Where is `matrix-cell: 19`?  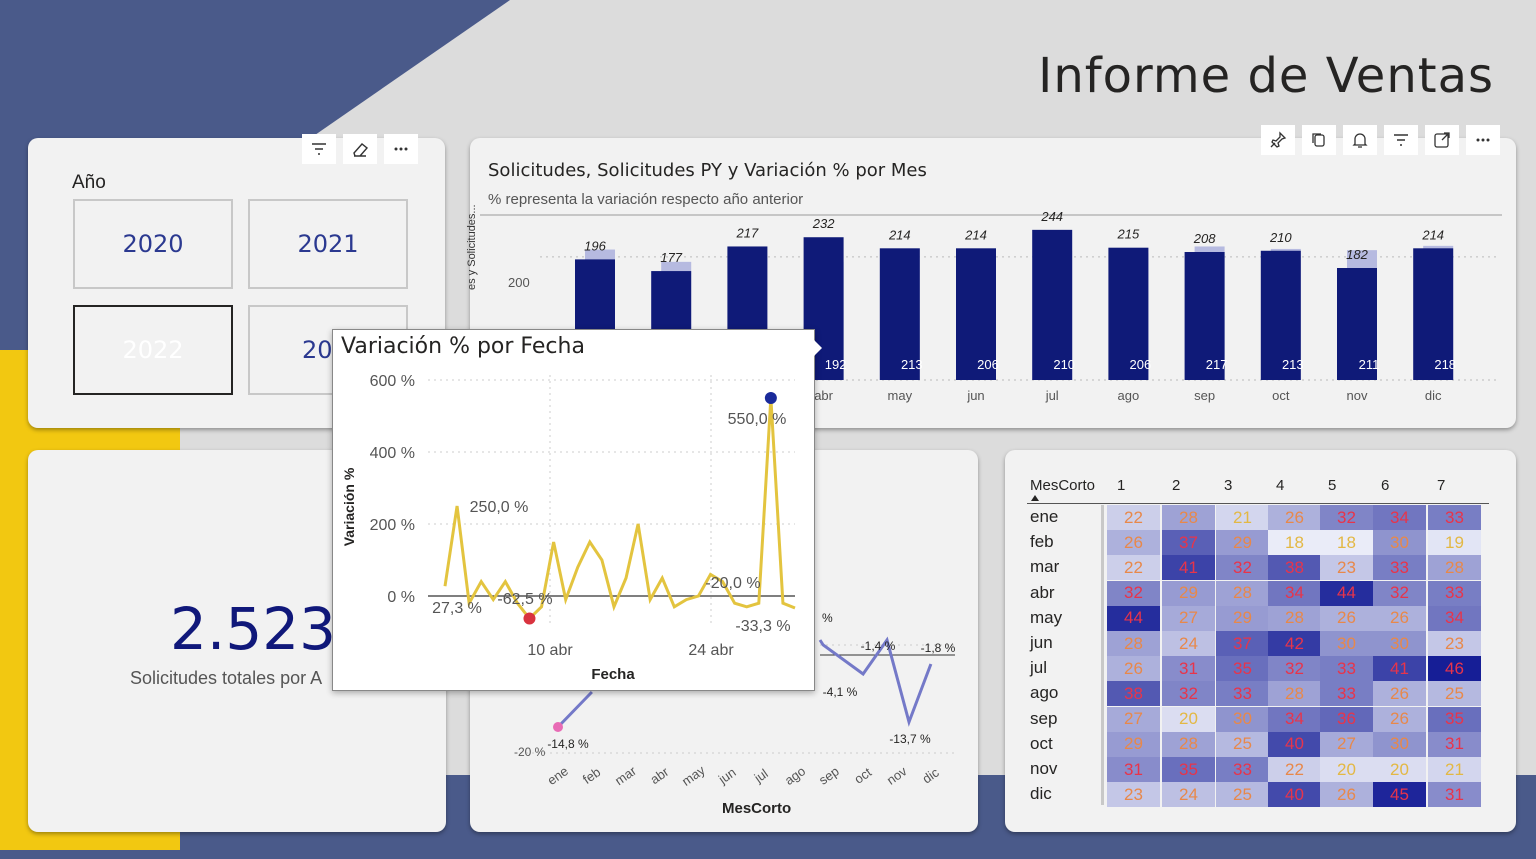
matrix-cell: 19 is located at coordinates (1454, 543).